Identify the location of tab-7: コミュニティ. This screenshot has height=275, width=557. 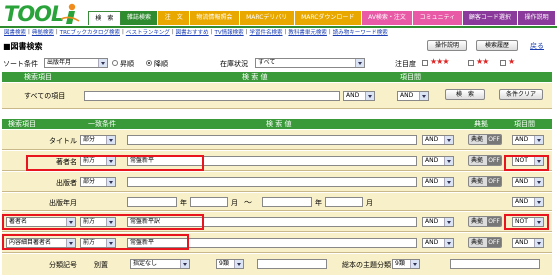
(438, 18).